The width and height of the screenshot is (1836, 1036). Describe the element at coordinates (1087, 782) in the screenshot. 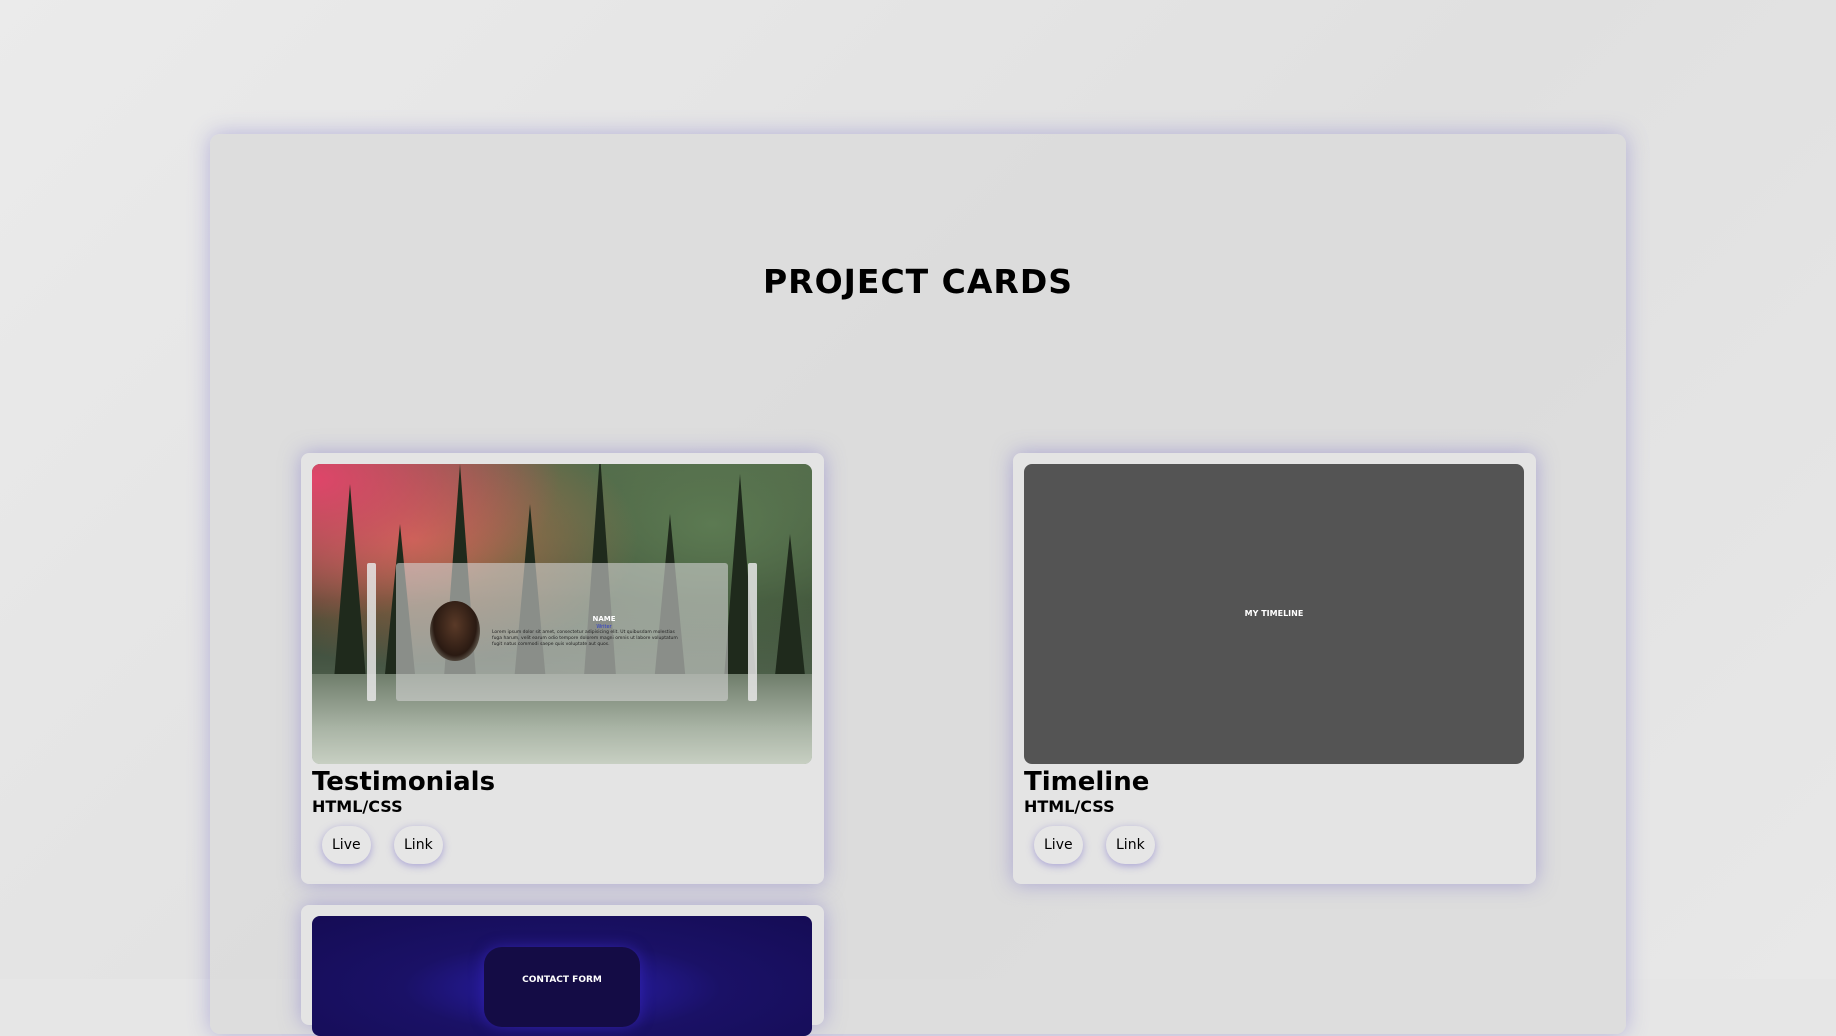

I see `card-title: Timeline` at that location.